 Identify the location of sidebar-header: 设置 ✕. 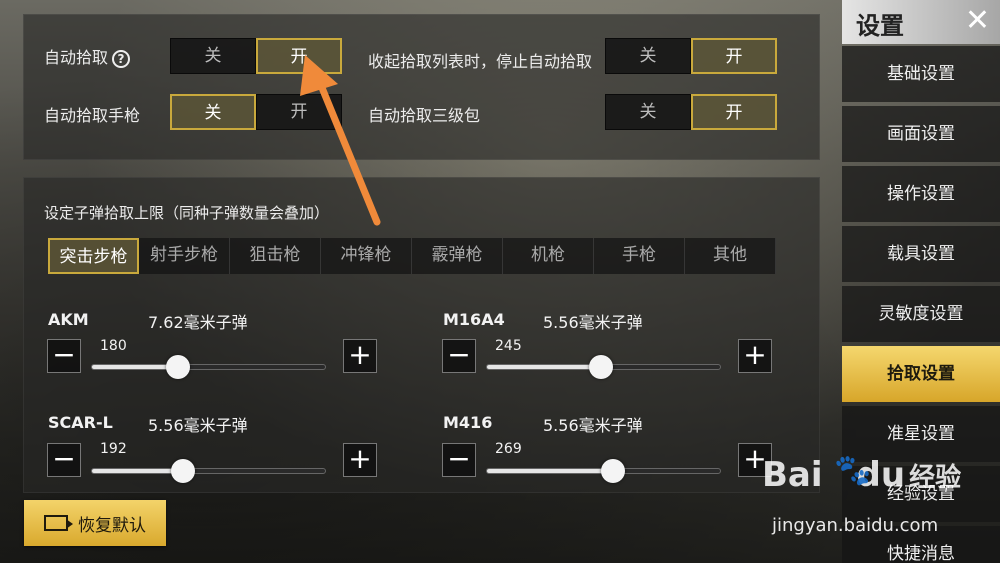
(921, 22).